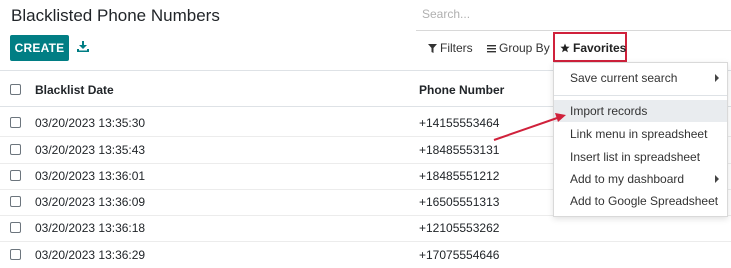  I want to click on annotation-arrow, so click(529, 127).